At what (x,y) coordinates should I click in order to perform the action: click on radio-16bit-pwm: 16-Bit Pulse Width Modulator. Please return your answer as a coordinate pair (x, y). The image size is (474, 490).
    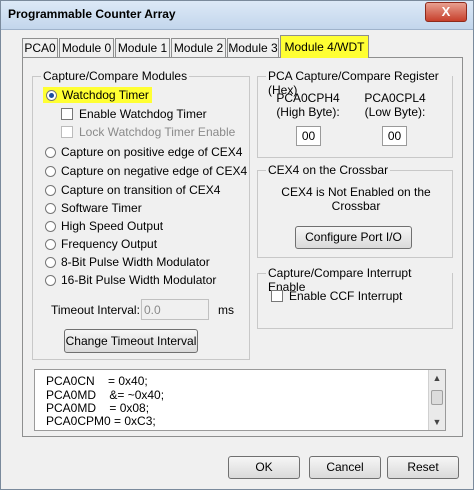
    Looking at the image, I should click on (130, 280).